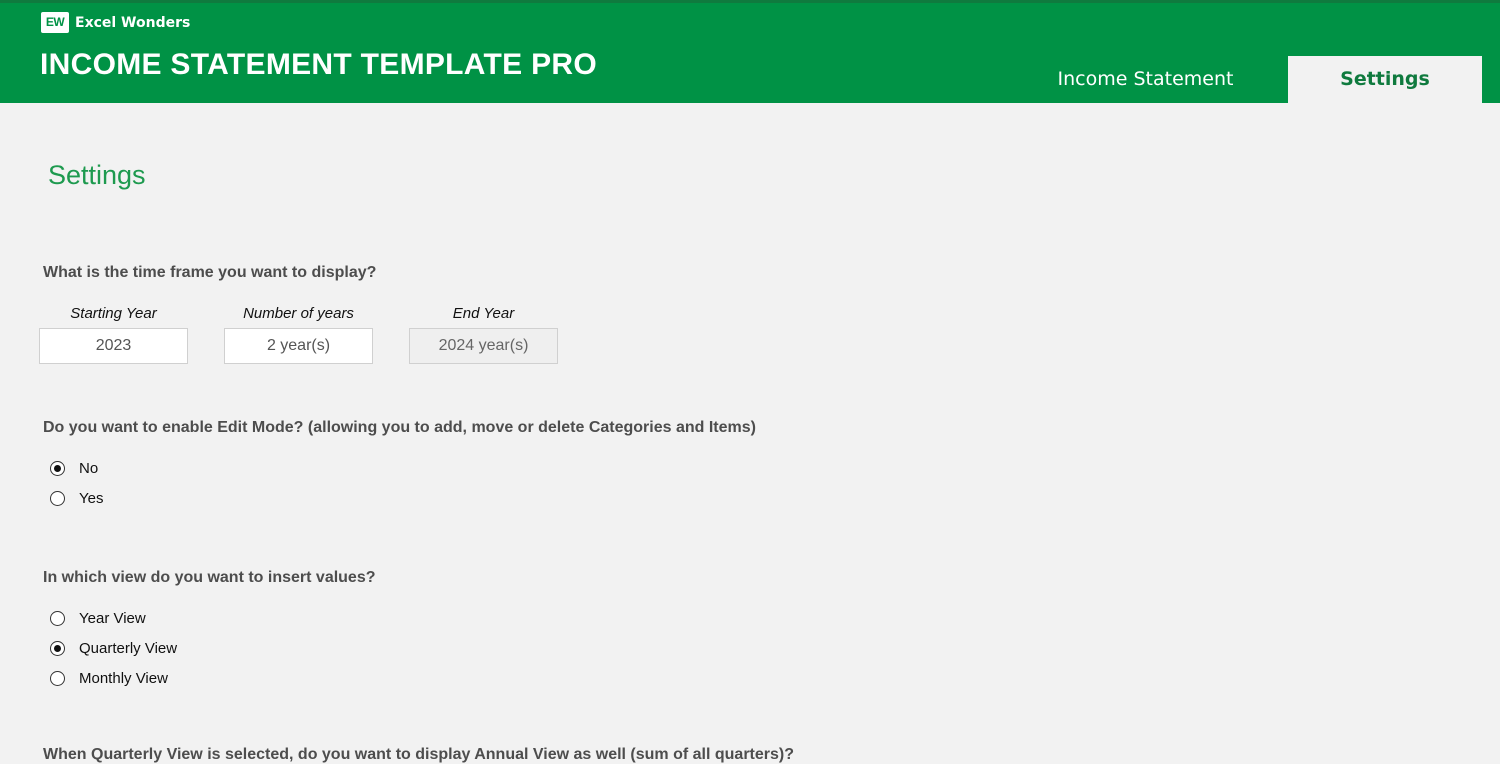 This screenshot has height=764, width=1500. Describe the element at coordinates (97, 175) in the screenshot. I see `page-title: Settings` at that location.